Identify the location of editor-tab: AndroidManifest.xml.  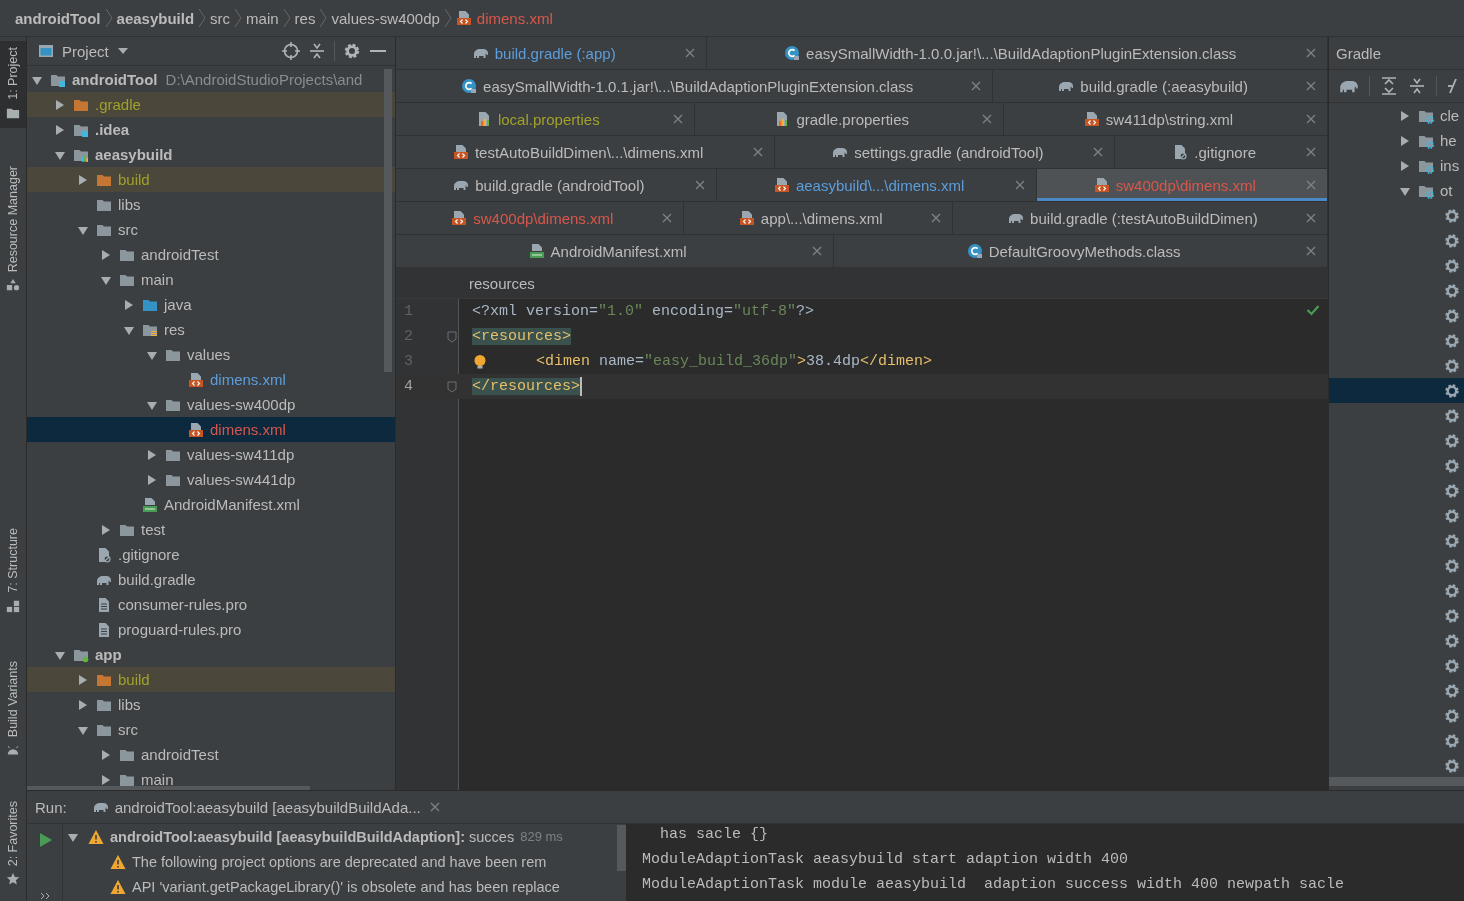
(615, 251).